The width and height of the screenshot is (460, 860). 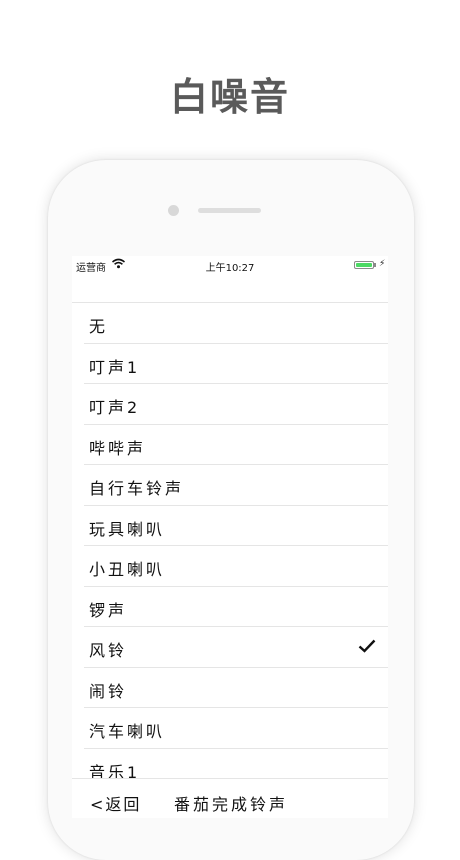 I want to click on checkmark-icon, so click(x=367, y=646).